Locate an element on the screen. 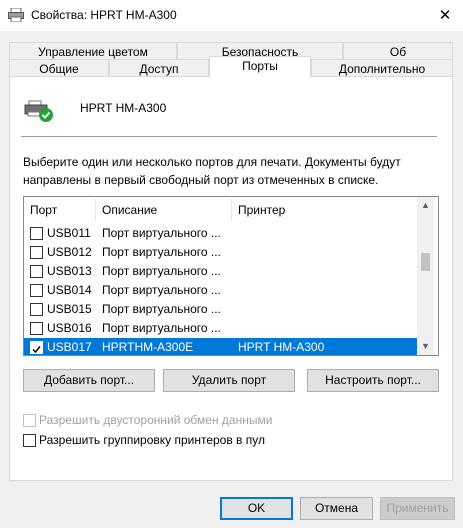 This screenshot has width=463, height=528. bidirectional-checkbox is located at coordinates (29, 420).